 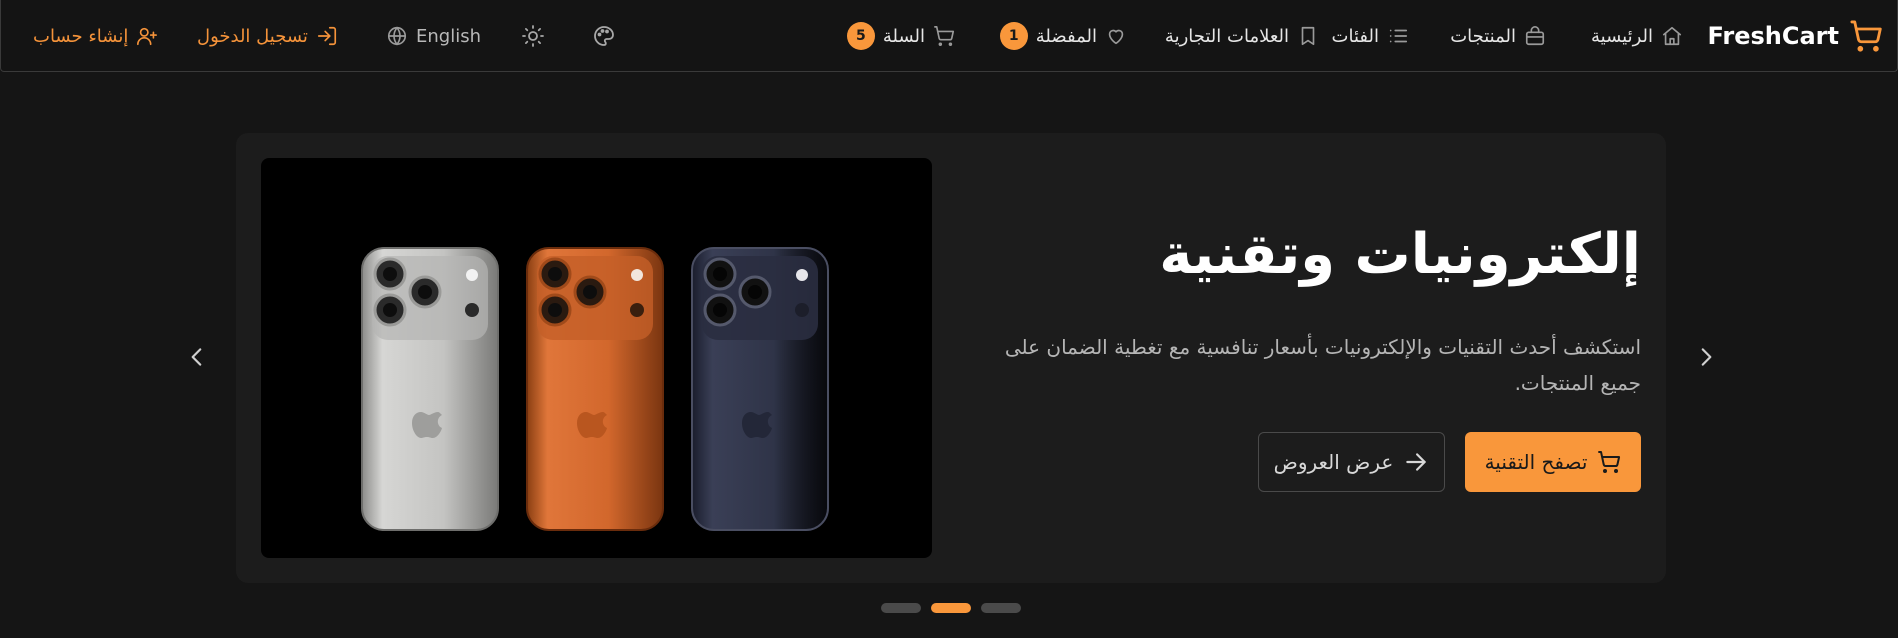 What do you see at coordinates (860, 36) in the screenshot?
I see `cart-count-badge: 5` at bounding box center [860, 36].